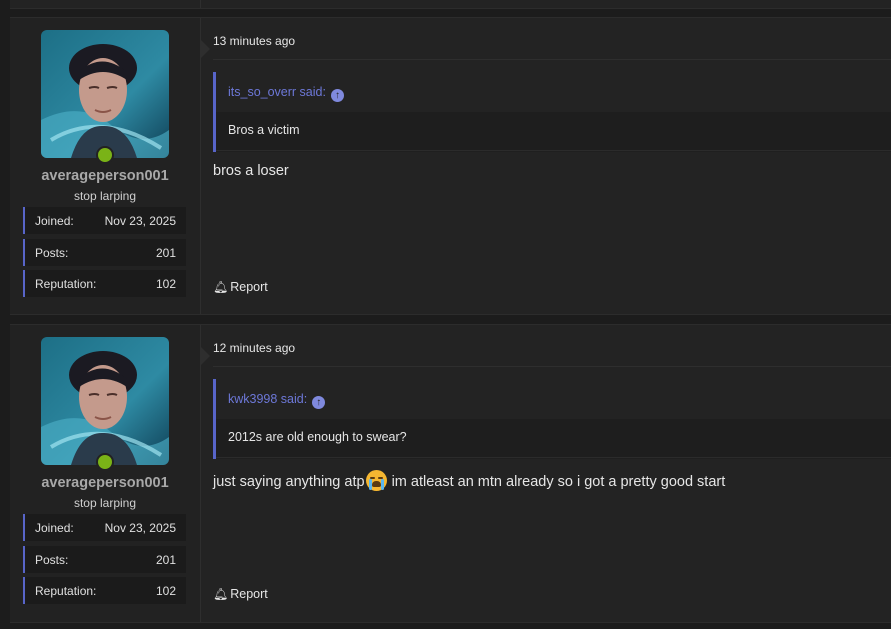 This screenshot has height=629, width=891. I want to click on quote-author-label: kwk3998 said:, so click(268, 399).